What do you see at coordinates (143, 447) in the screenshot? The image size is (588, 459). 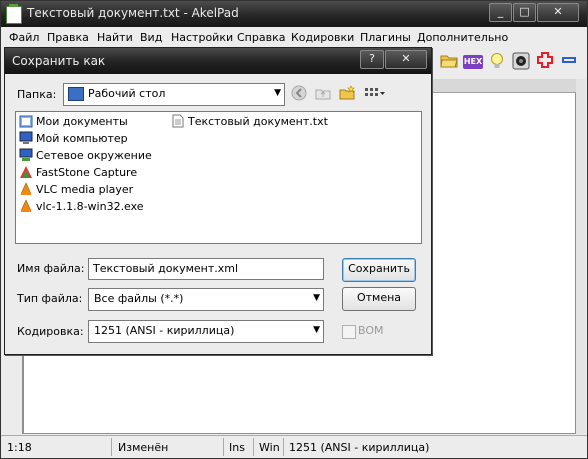 I see `status-modified: Изменён` at bounding box center [143, 447].